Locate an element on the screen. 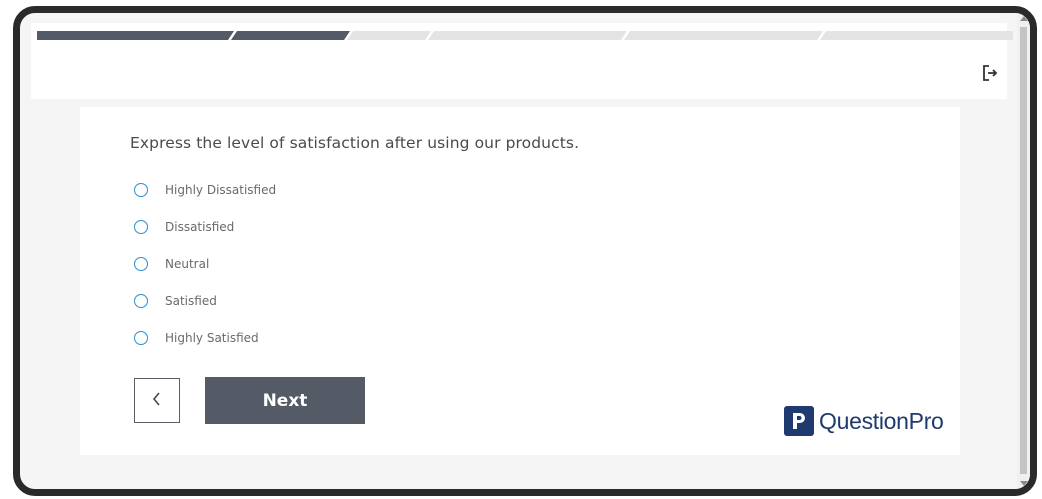 Image resolution: width=1042 pixels, height=499 pixels. option-label: Highly Satisfied is located at coordinates (212, 337).